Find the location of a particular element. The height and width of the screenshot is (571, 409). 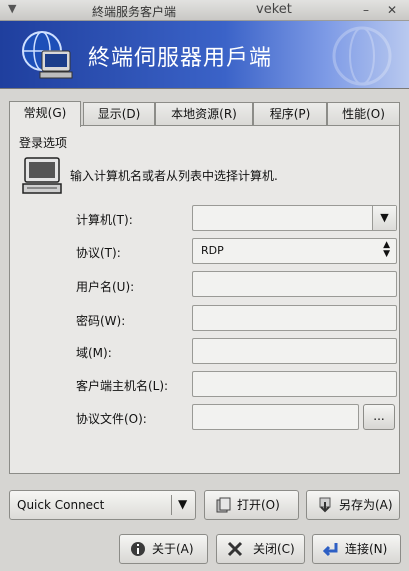

quick-connect-combo: Quick Connect ▼ is located at coordinates (102, 505).